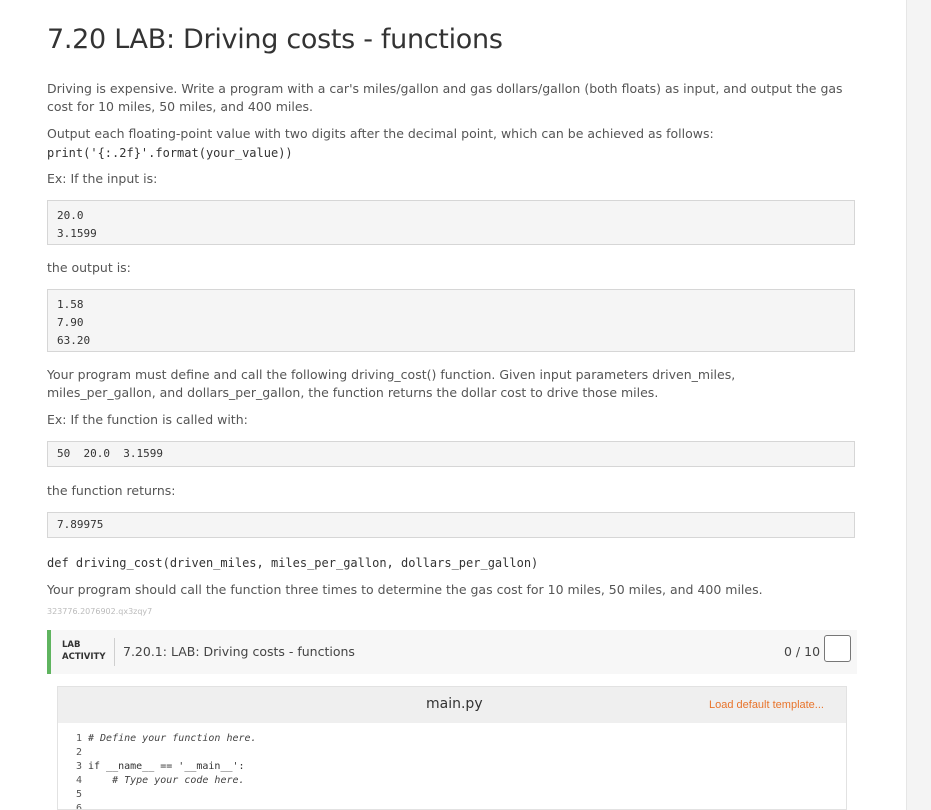  I want to click on lab-tag-line: ACTIVITY, so click(84, 657).